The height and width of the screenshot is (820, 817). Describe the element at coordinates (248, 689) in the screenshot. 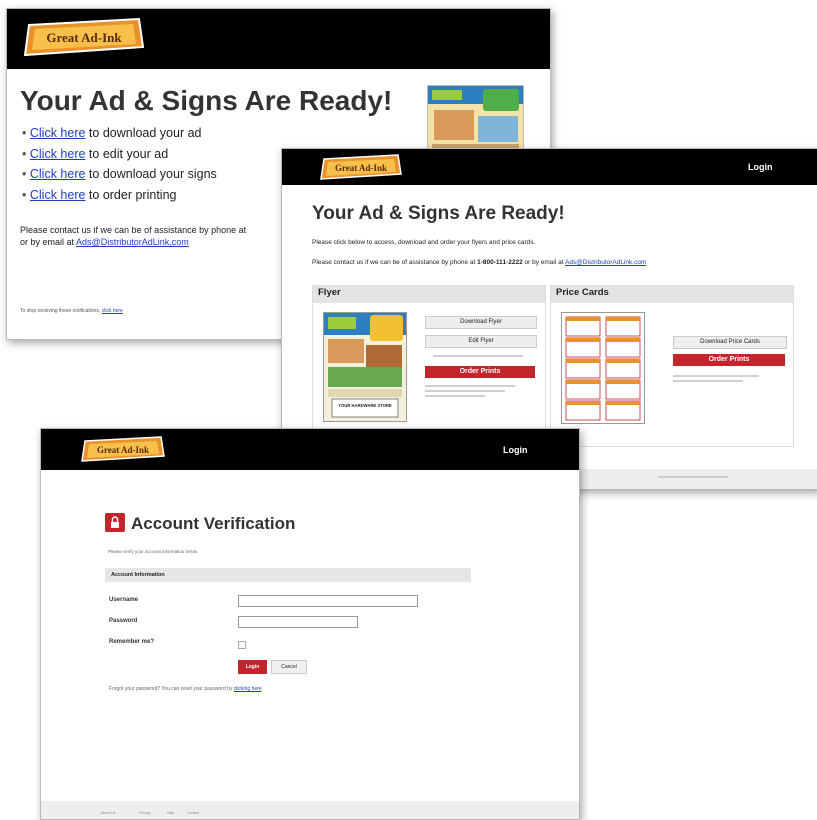

I see `reset-password-link: clicking here` at that location.